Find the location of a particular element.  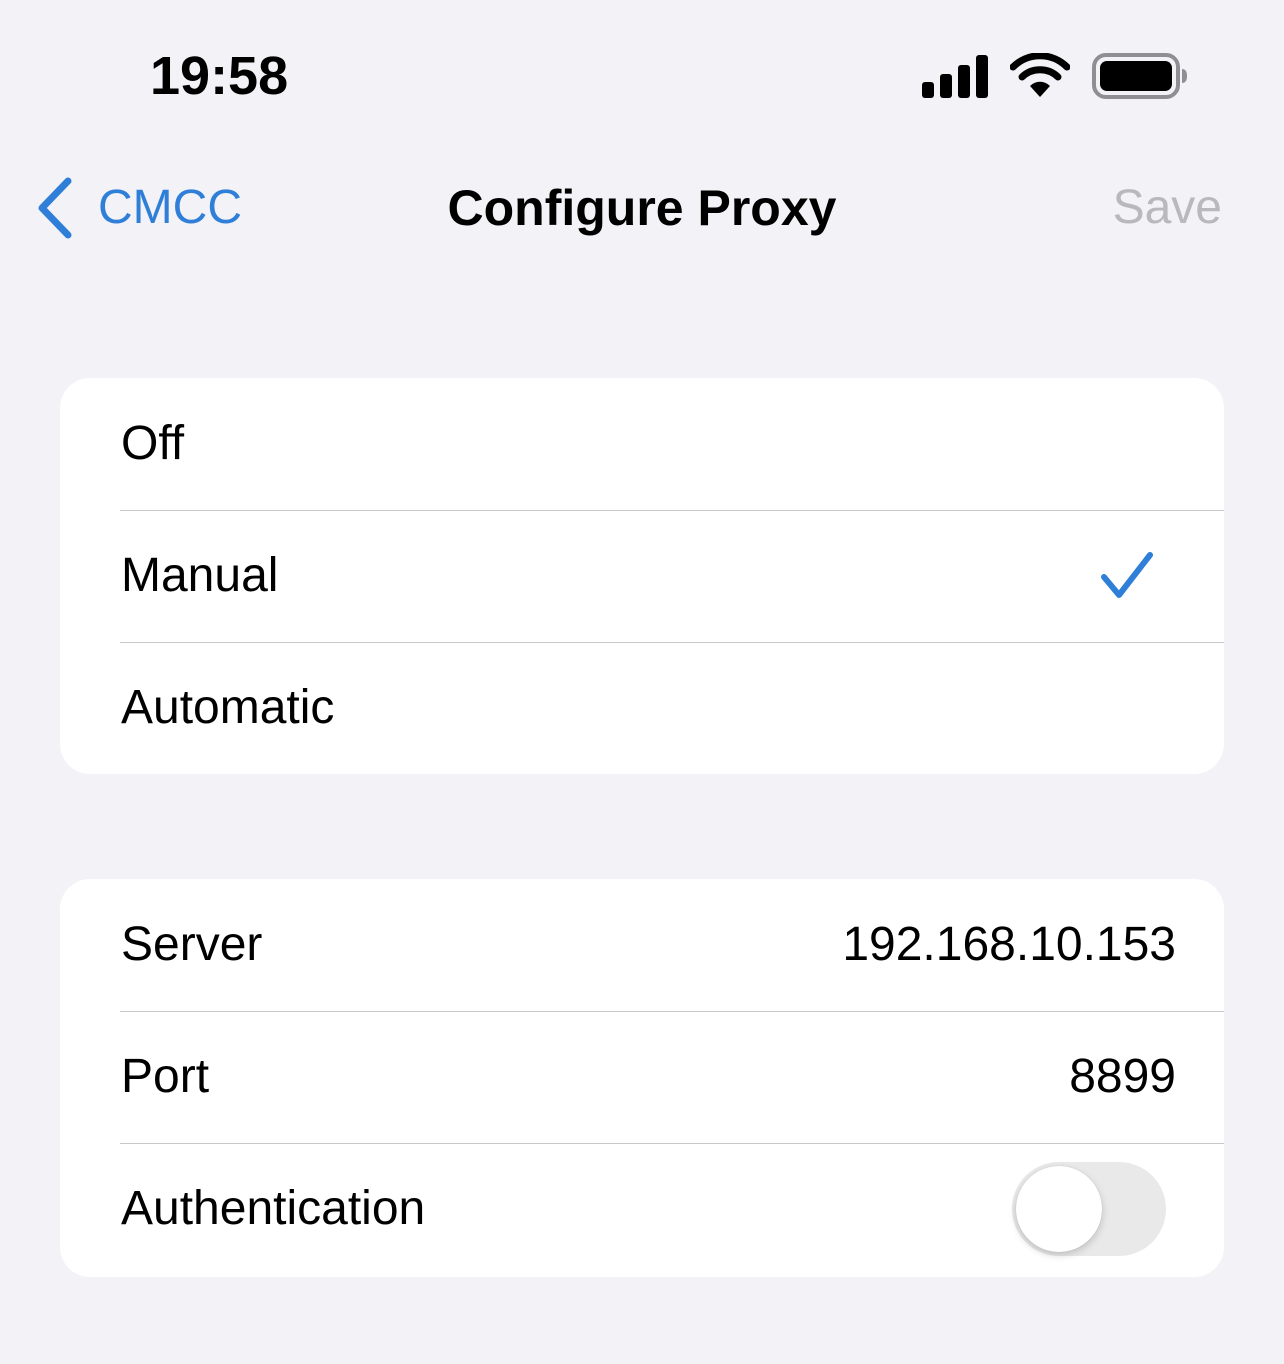

page-title: Configure Proxy is located at coordinates (642, 208).